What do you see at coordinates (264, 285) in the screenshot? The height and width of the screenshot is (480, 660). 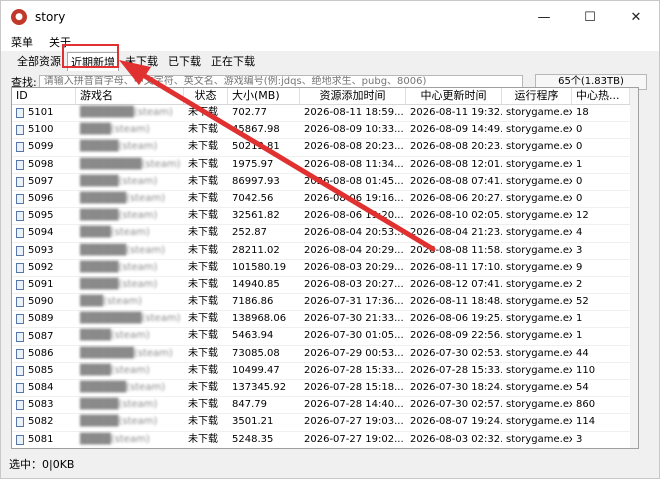 I see `cell-size: 14940.85` at bounding box center [264, 285].